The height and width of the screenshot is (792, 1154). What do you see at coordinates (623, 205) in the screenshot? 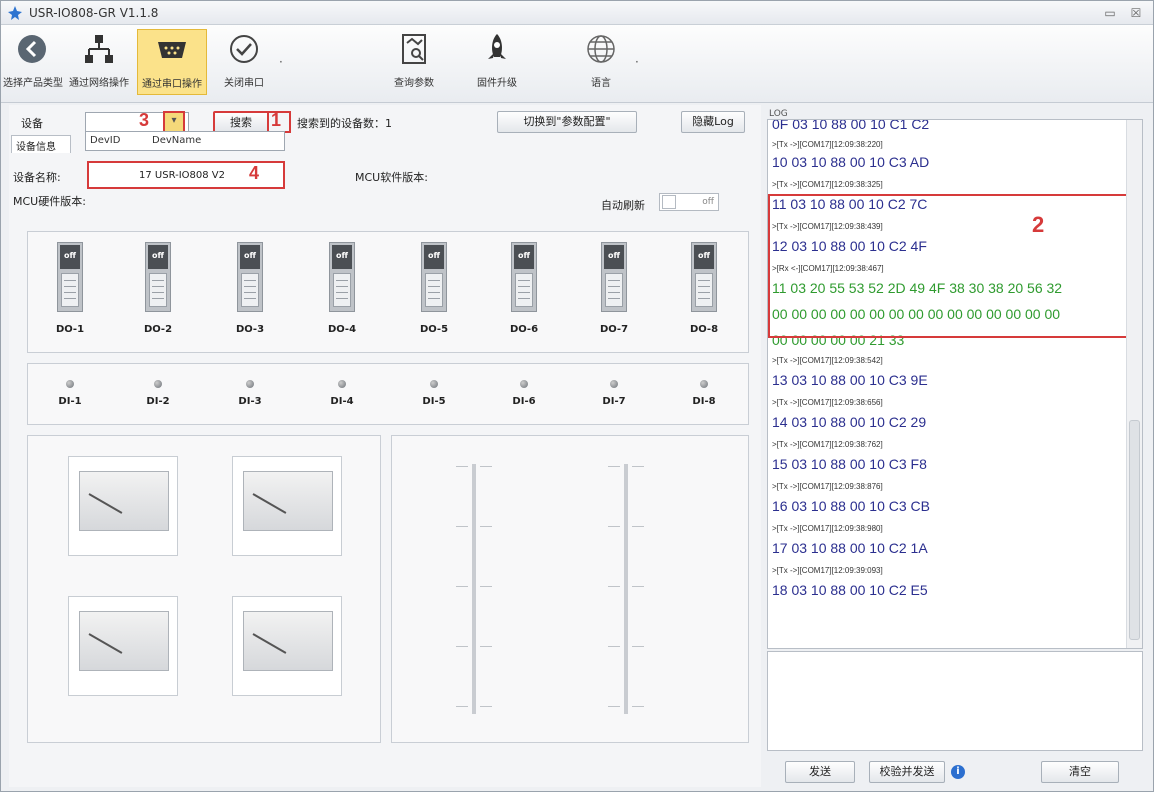
I see `auto-refresh-label: 自动刷新` at bounding box center [623, 205].